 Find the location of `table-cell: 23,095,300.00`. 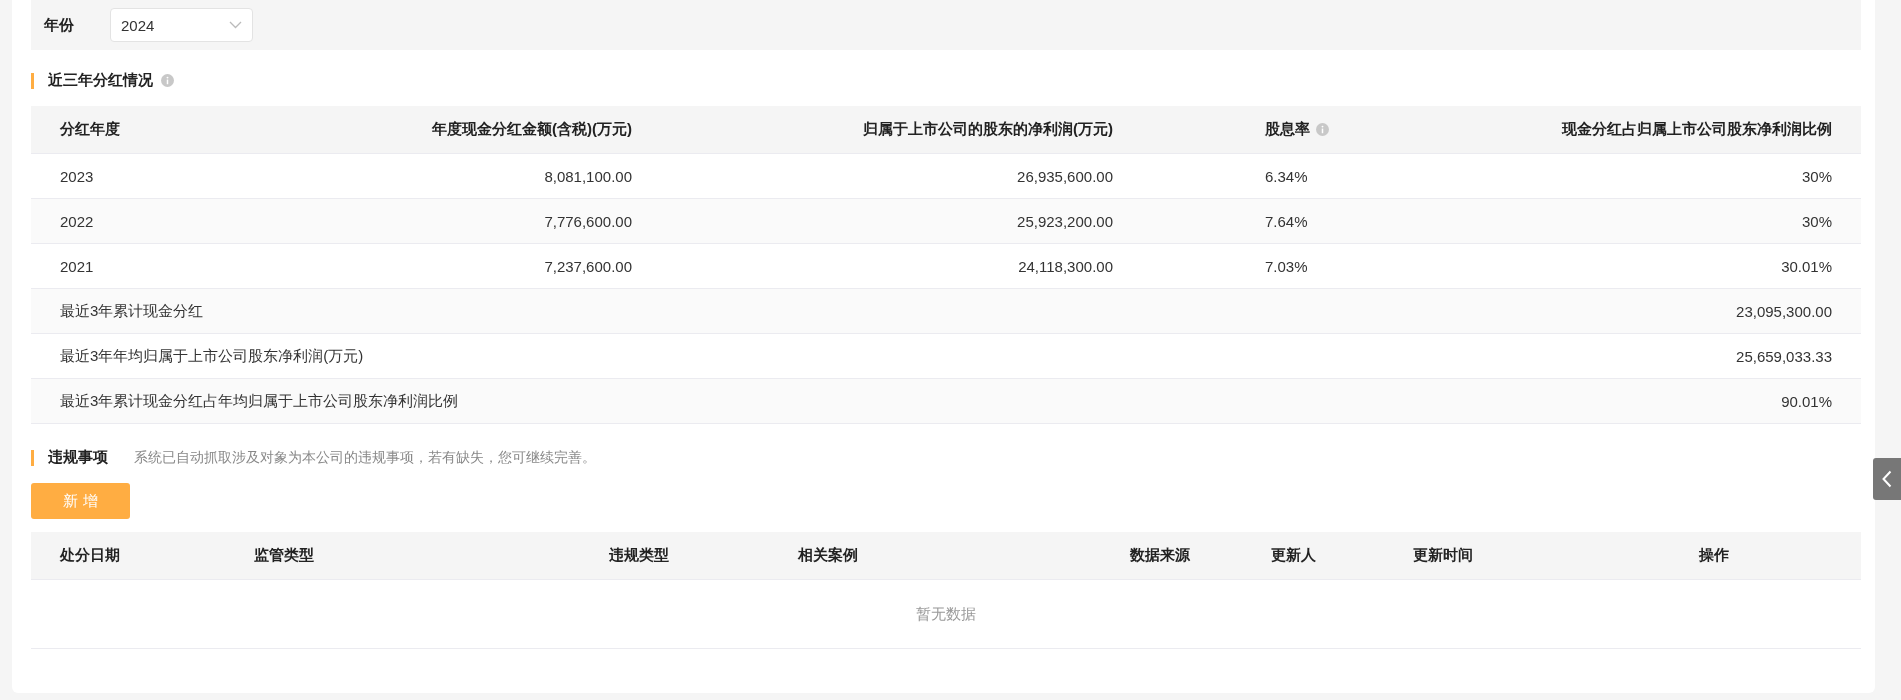

table-cell: 23,095,300.00 is located at coordinates (1651, 311).